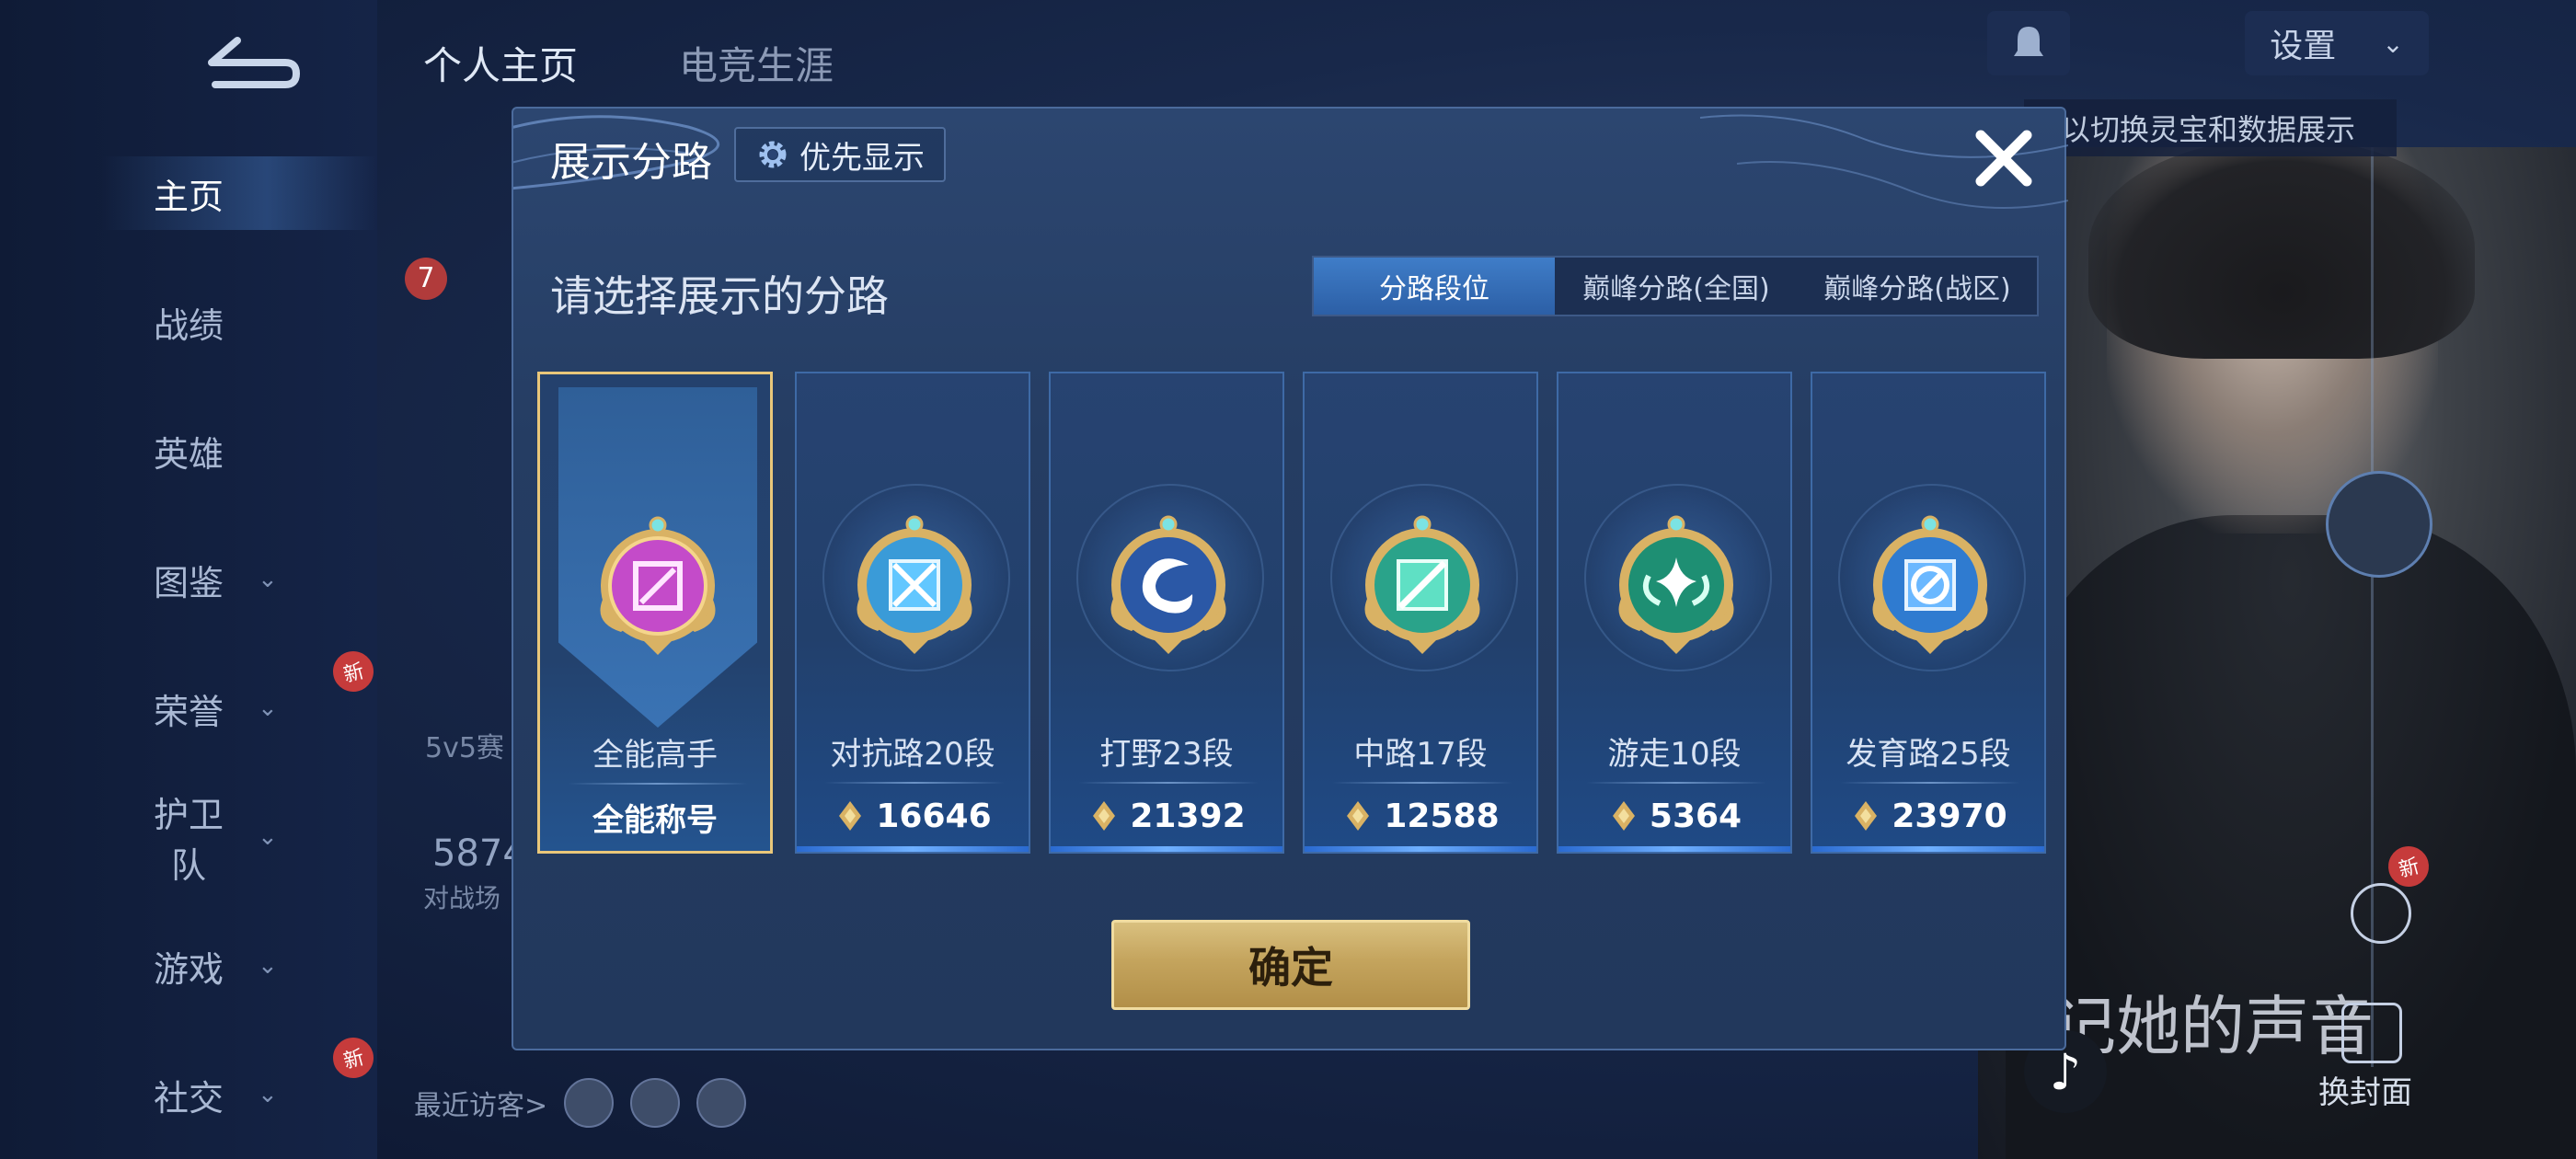 This screenshot has height=1159, width=2576. I want to click on close-icon, so click(2003, 158).